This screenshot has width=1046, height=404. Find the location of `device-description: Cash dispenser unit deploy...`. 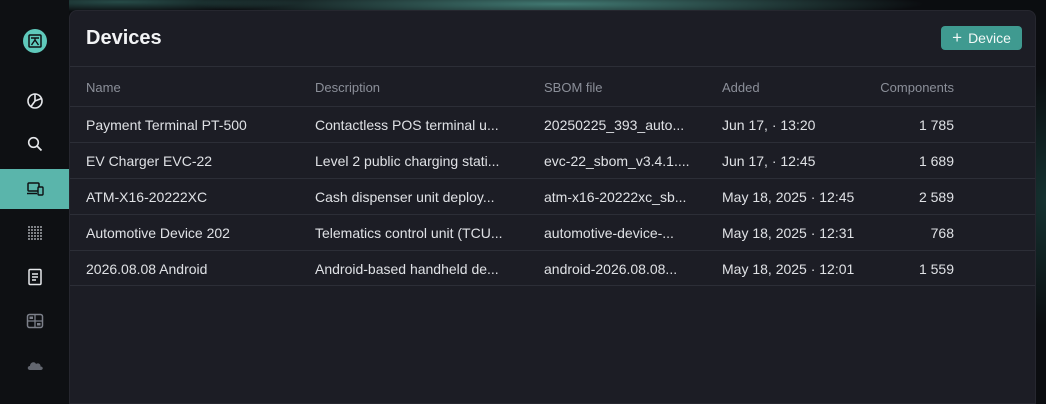

device-description: Cash dispenser unit deploy... is located at coordinates (405, 197).